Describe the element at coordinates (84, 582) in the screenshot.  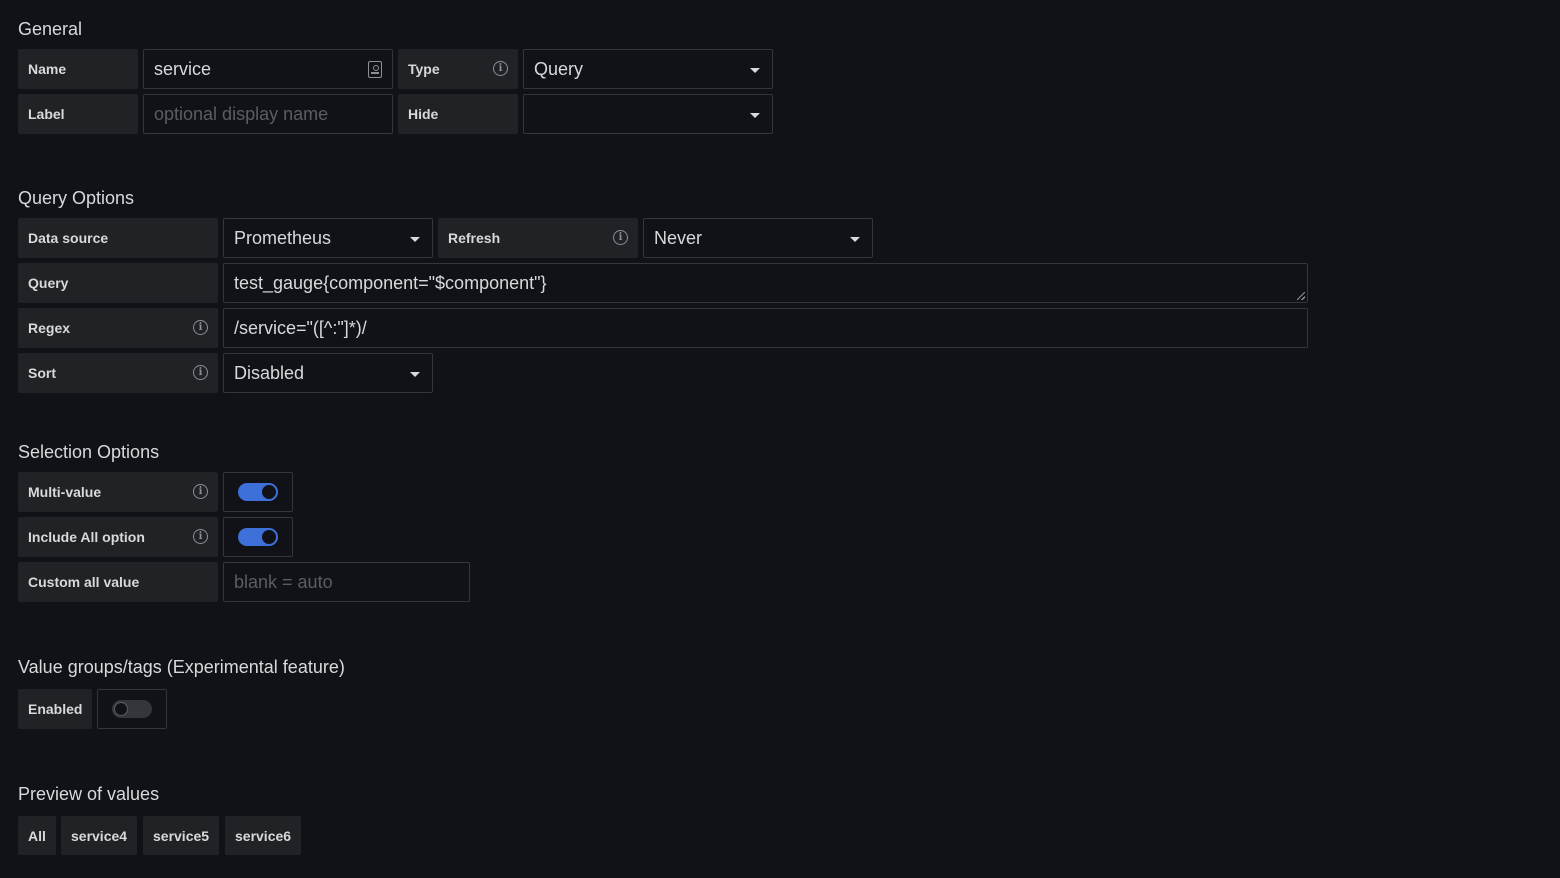
I see `custom-all-label-text: Custom all value` at that location.